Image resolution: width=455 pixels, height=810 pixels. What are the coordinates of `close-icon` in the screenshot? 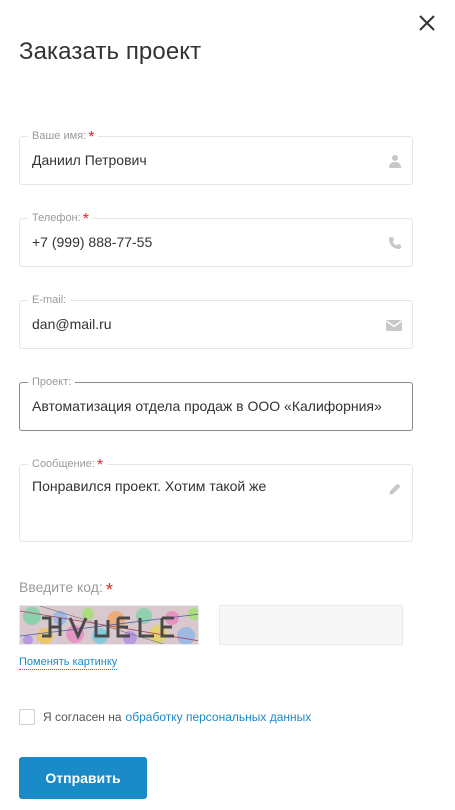 It's located at (427, 23).